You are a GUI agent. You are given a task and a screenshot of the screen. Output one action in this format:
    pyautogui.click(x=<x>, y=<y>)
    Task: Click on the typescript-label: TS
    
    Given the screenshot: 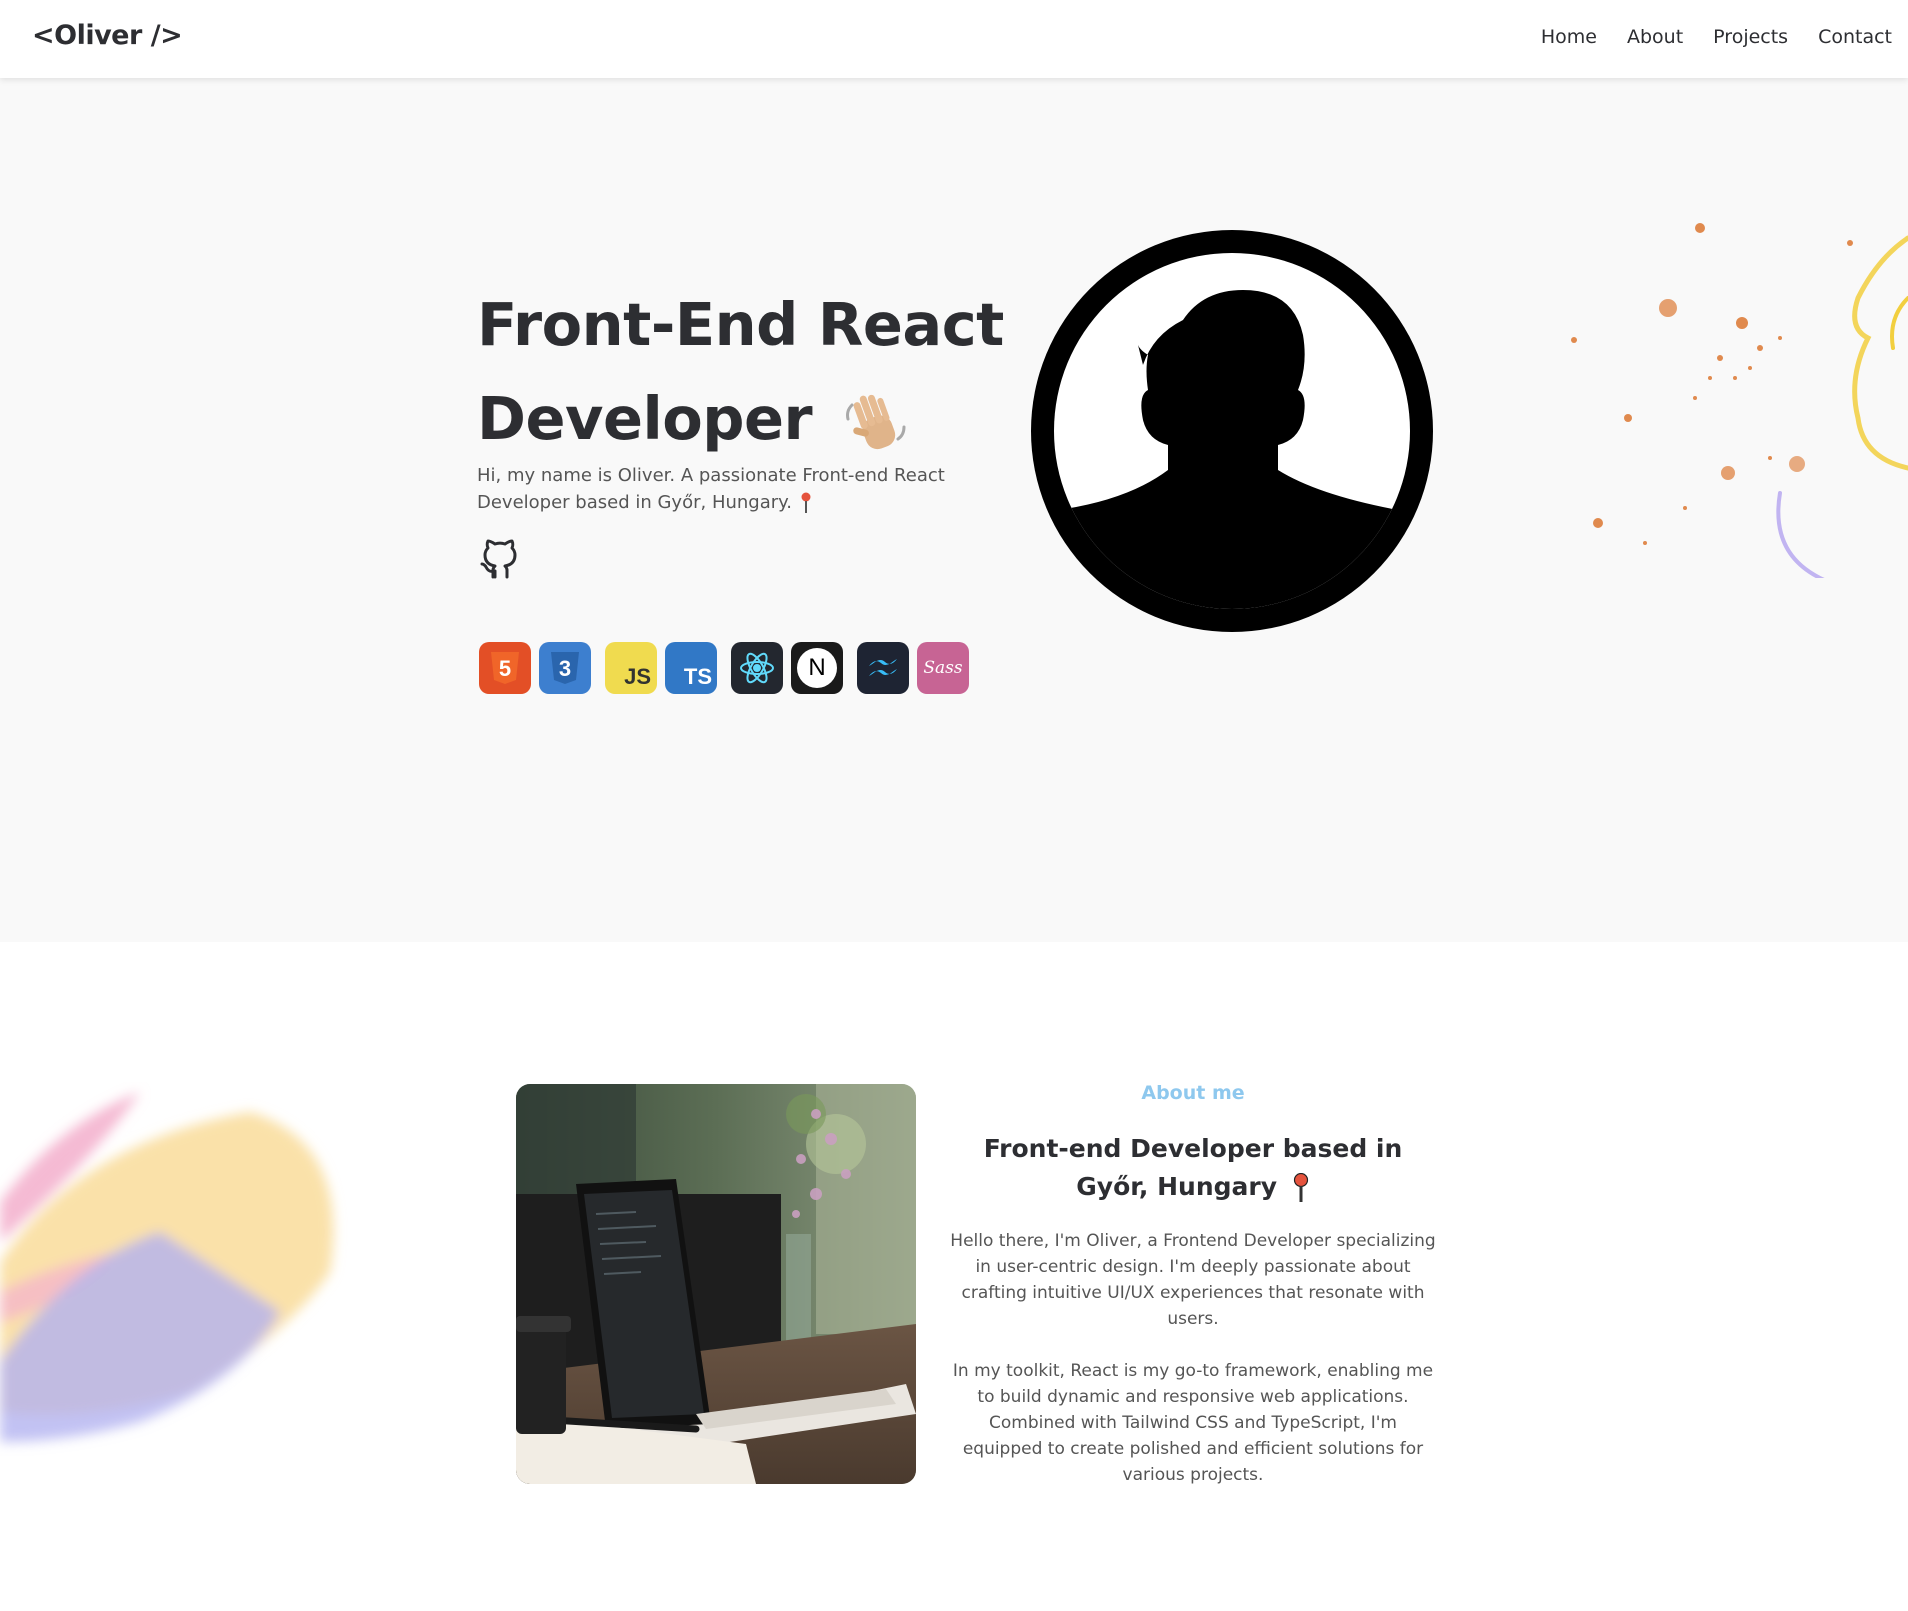 What is the action you would take?
    pyautogui.click(x=697, y=676)
    